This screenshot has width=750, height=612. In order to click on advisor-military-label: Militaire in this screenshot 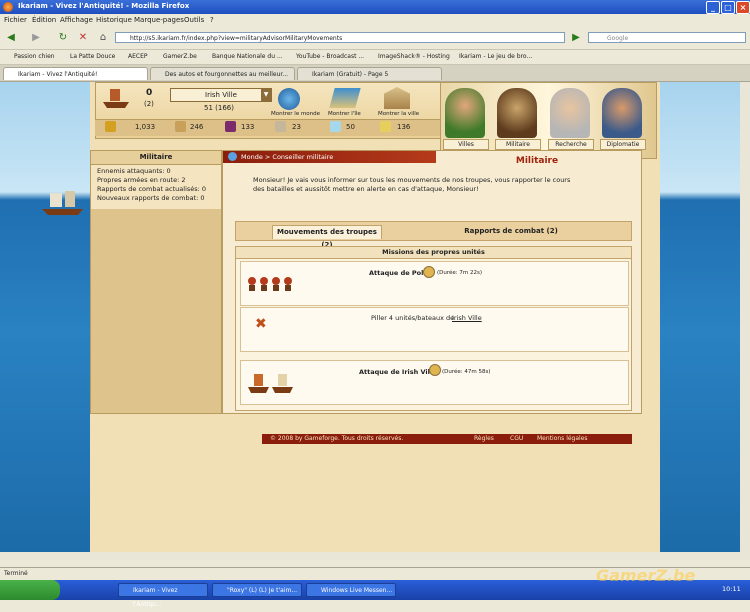, I will do `click(518, 144)`.